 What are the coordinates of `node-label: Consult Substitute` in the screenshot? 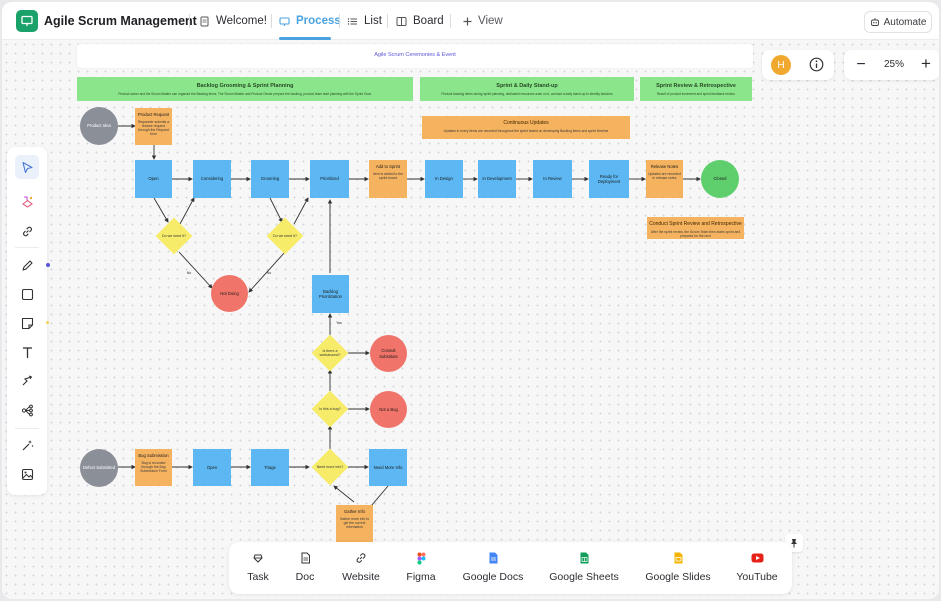 It's located at (388, 353).